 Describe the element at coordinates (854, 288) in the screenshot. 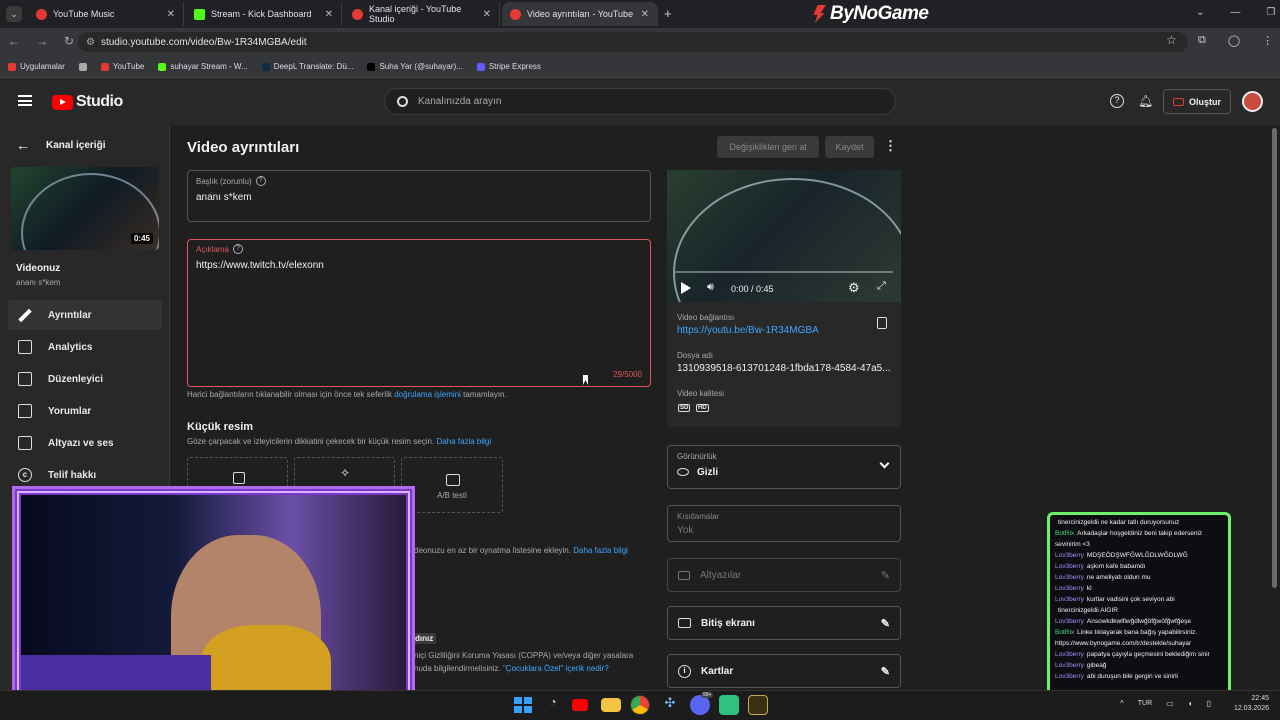

I see `settings-gear-icon: ⚙` at that location.